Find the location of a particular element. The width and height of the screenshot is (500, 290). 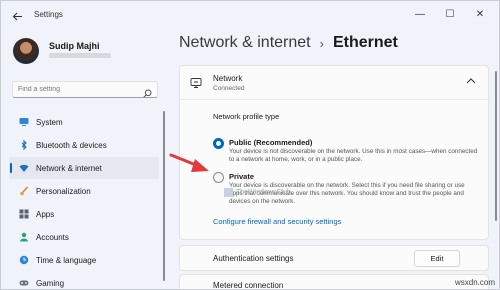

person-icon is located at coordinates (24, 237).